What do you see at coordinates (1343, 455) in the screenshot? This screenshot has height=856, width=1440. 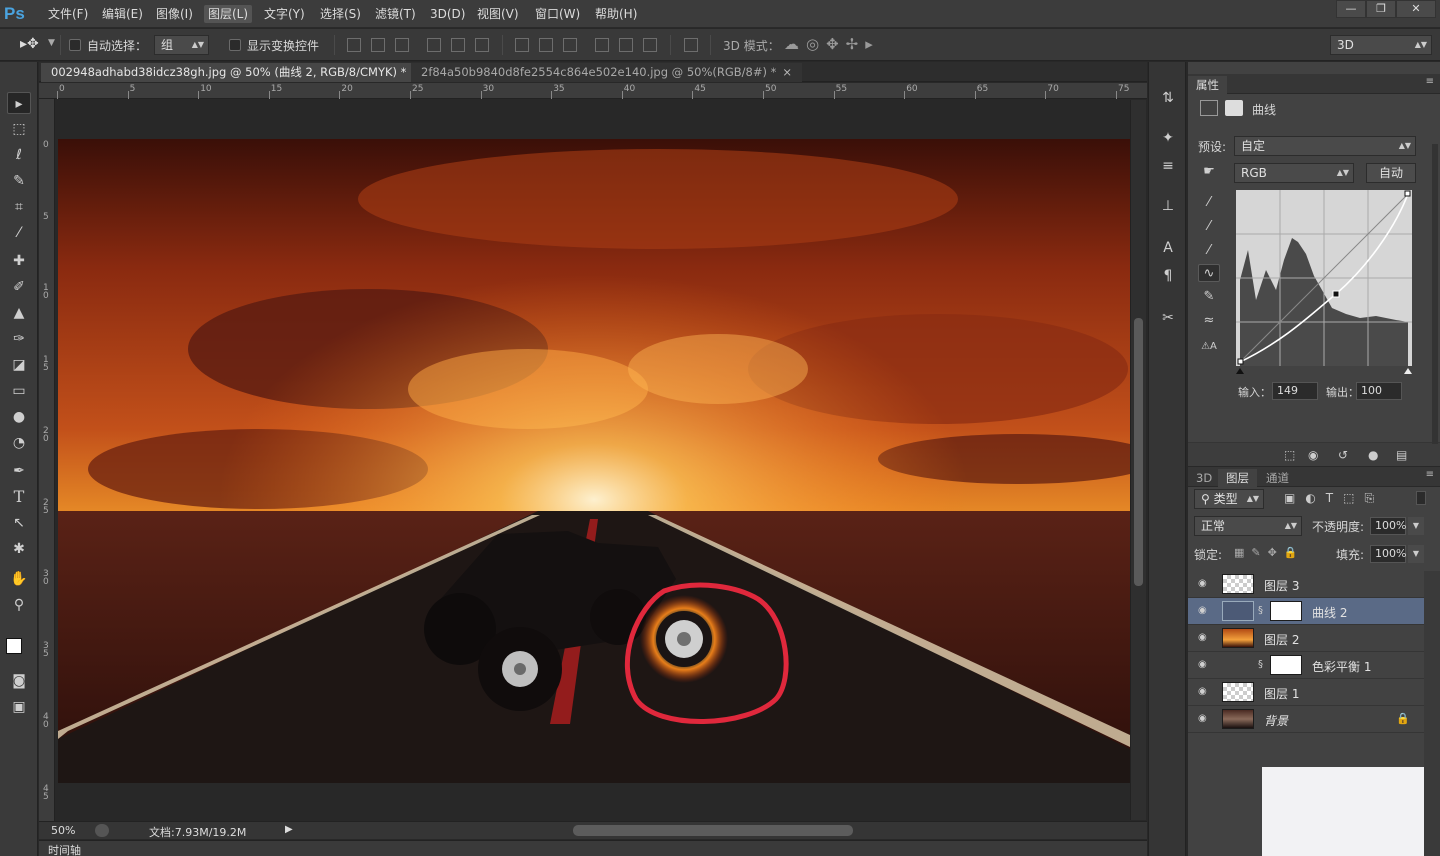 I see `reset-icon: ↺` at bounding box center [1343, 455].